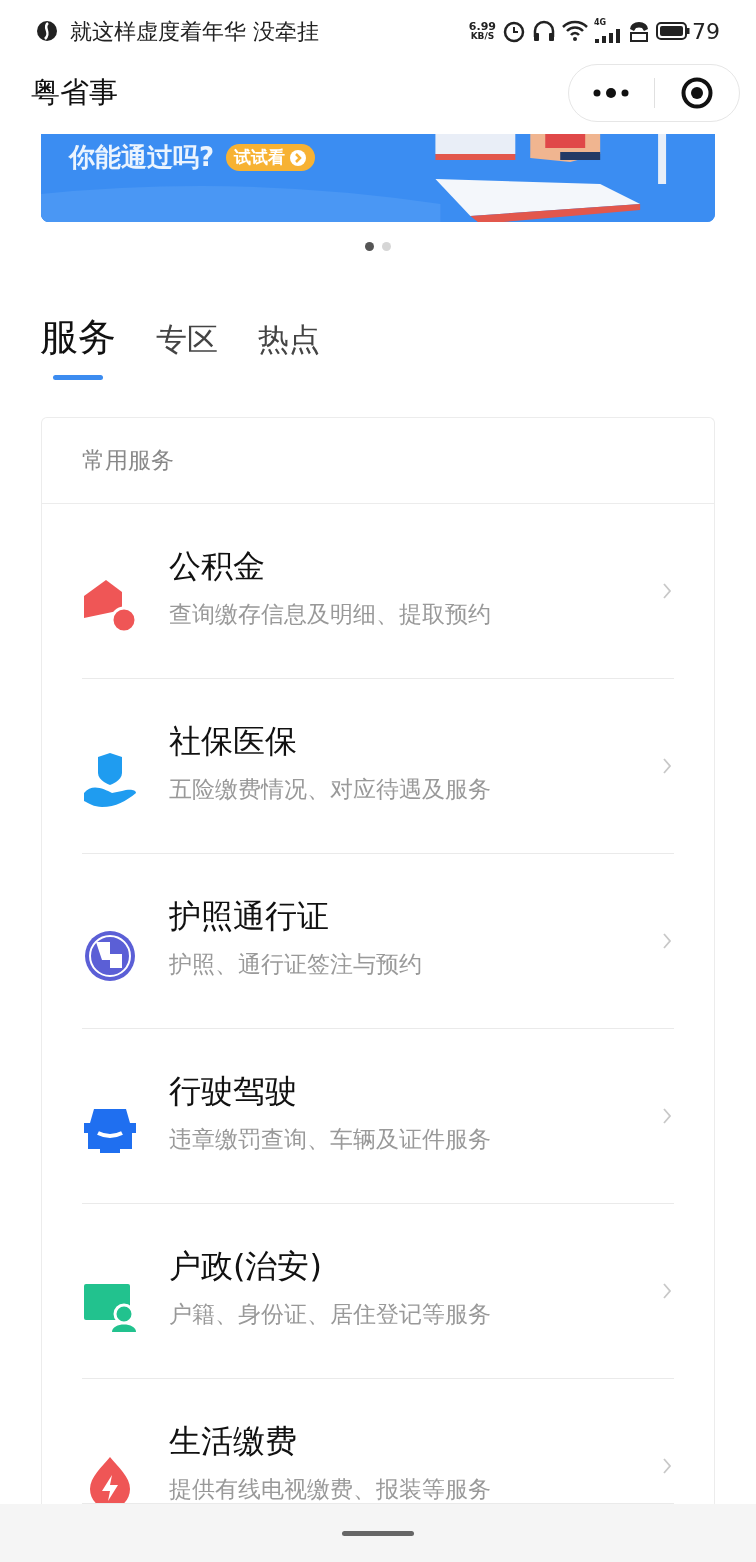 This screenshot has height=1562, width=756. I want to click on service-item: 护照通行证 护照、通行证签注与预约, so click(378, 941).